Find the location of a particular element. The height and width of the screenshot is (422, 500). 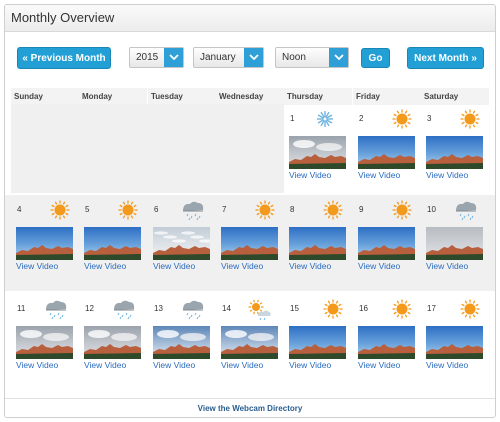

day-number: 13 is located at coordinates (158, 308).